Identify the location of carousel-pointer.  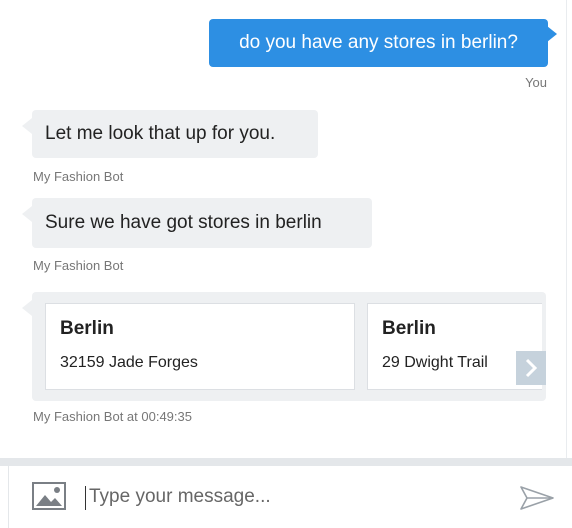
(27, 308).